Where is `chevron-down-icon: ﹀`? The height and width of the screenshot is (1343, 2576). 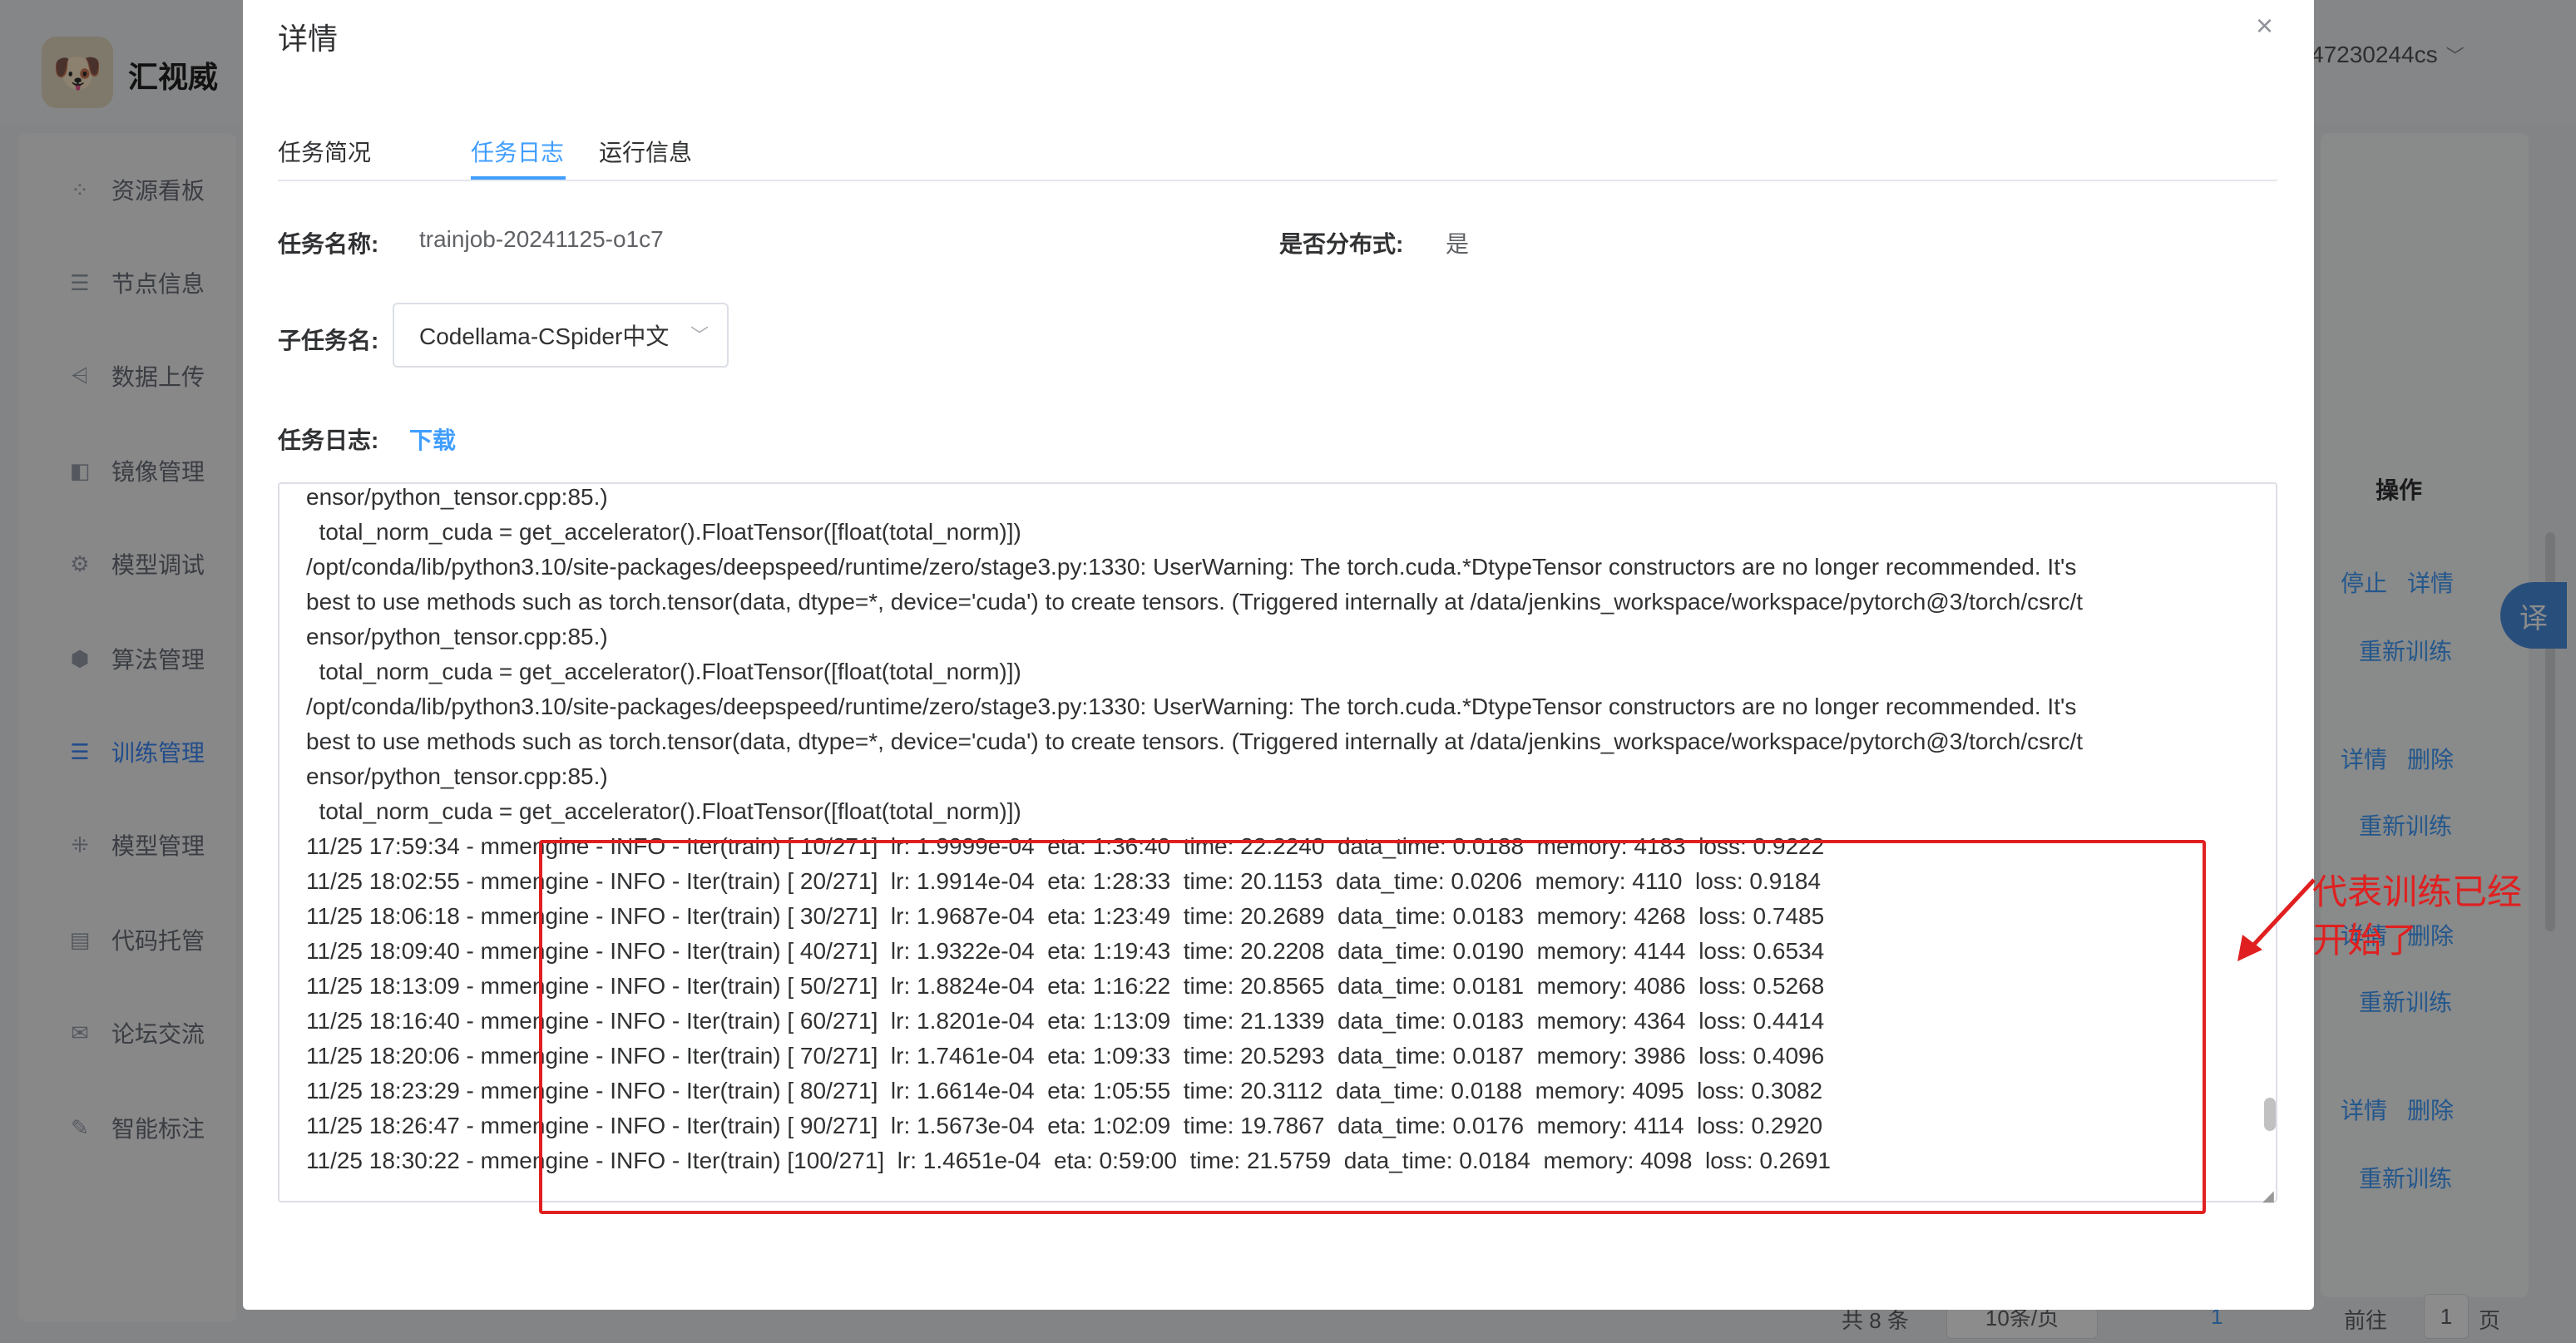
chevron-down-icon: ﹀ is located at coordinates (699, 335).